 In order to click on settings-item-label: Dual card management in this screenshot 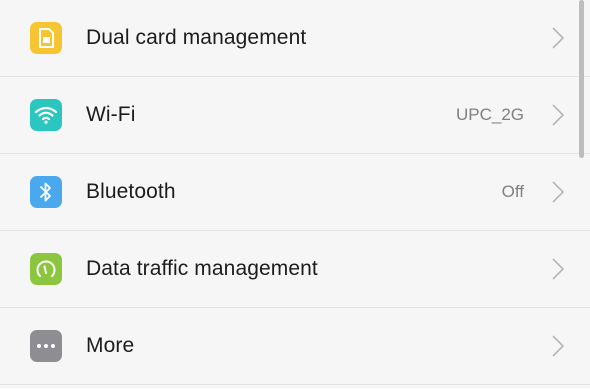, I will do `click(196, 37)`.